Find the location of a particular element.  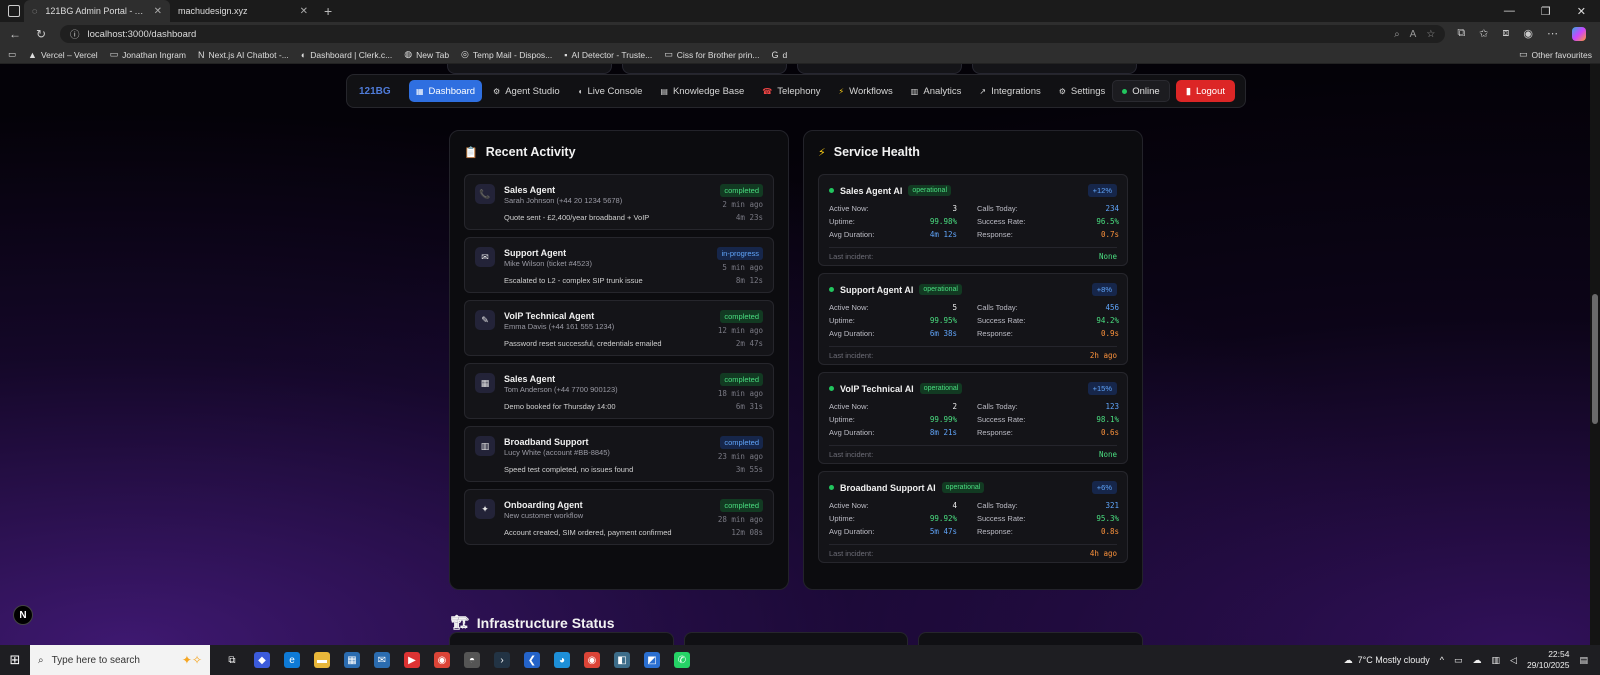

network-icon: ▥ is located at coordinates (1496, 660).